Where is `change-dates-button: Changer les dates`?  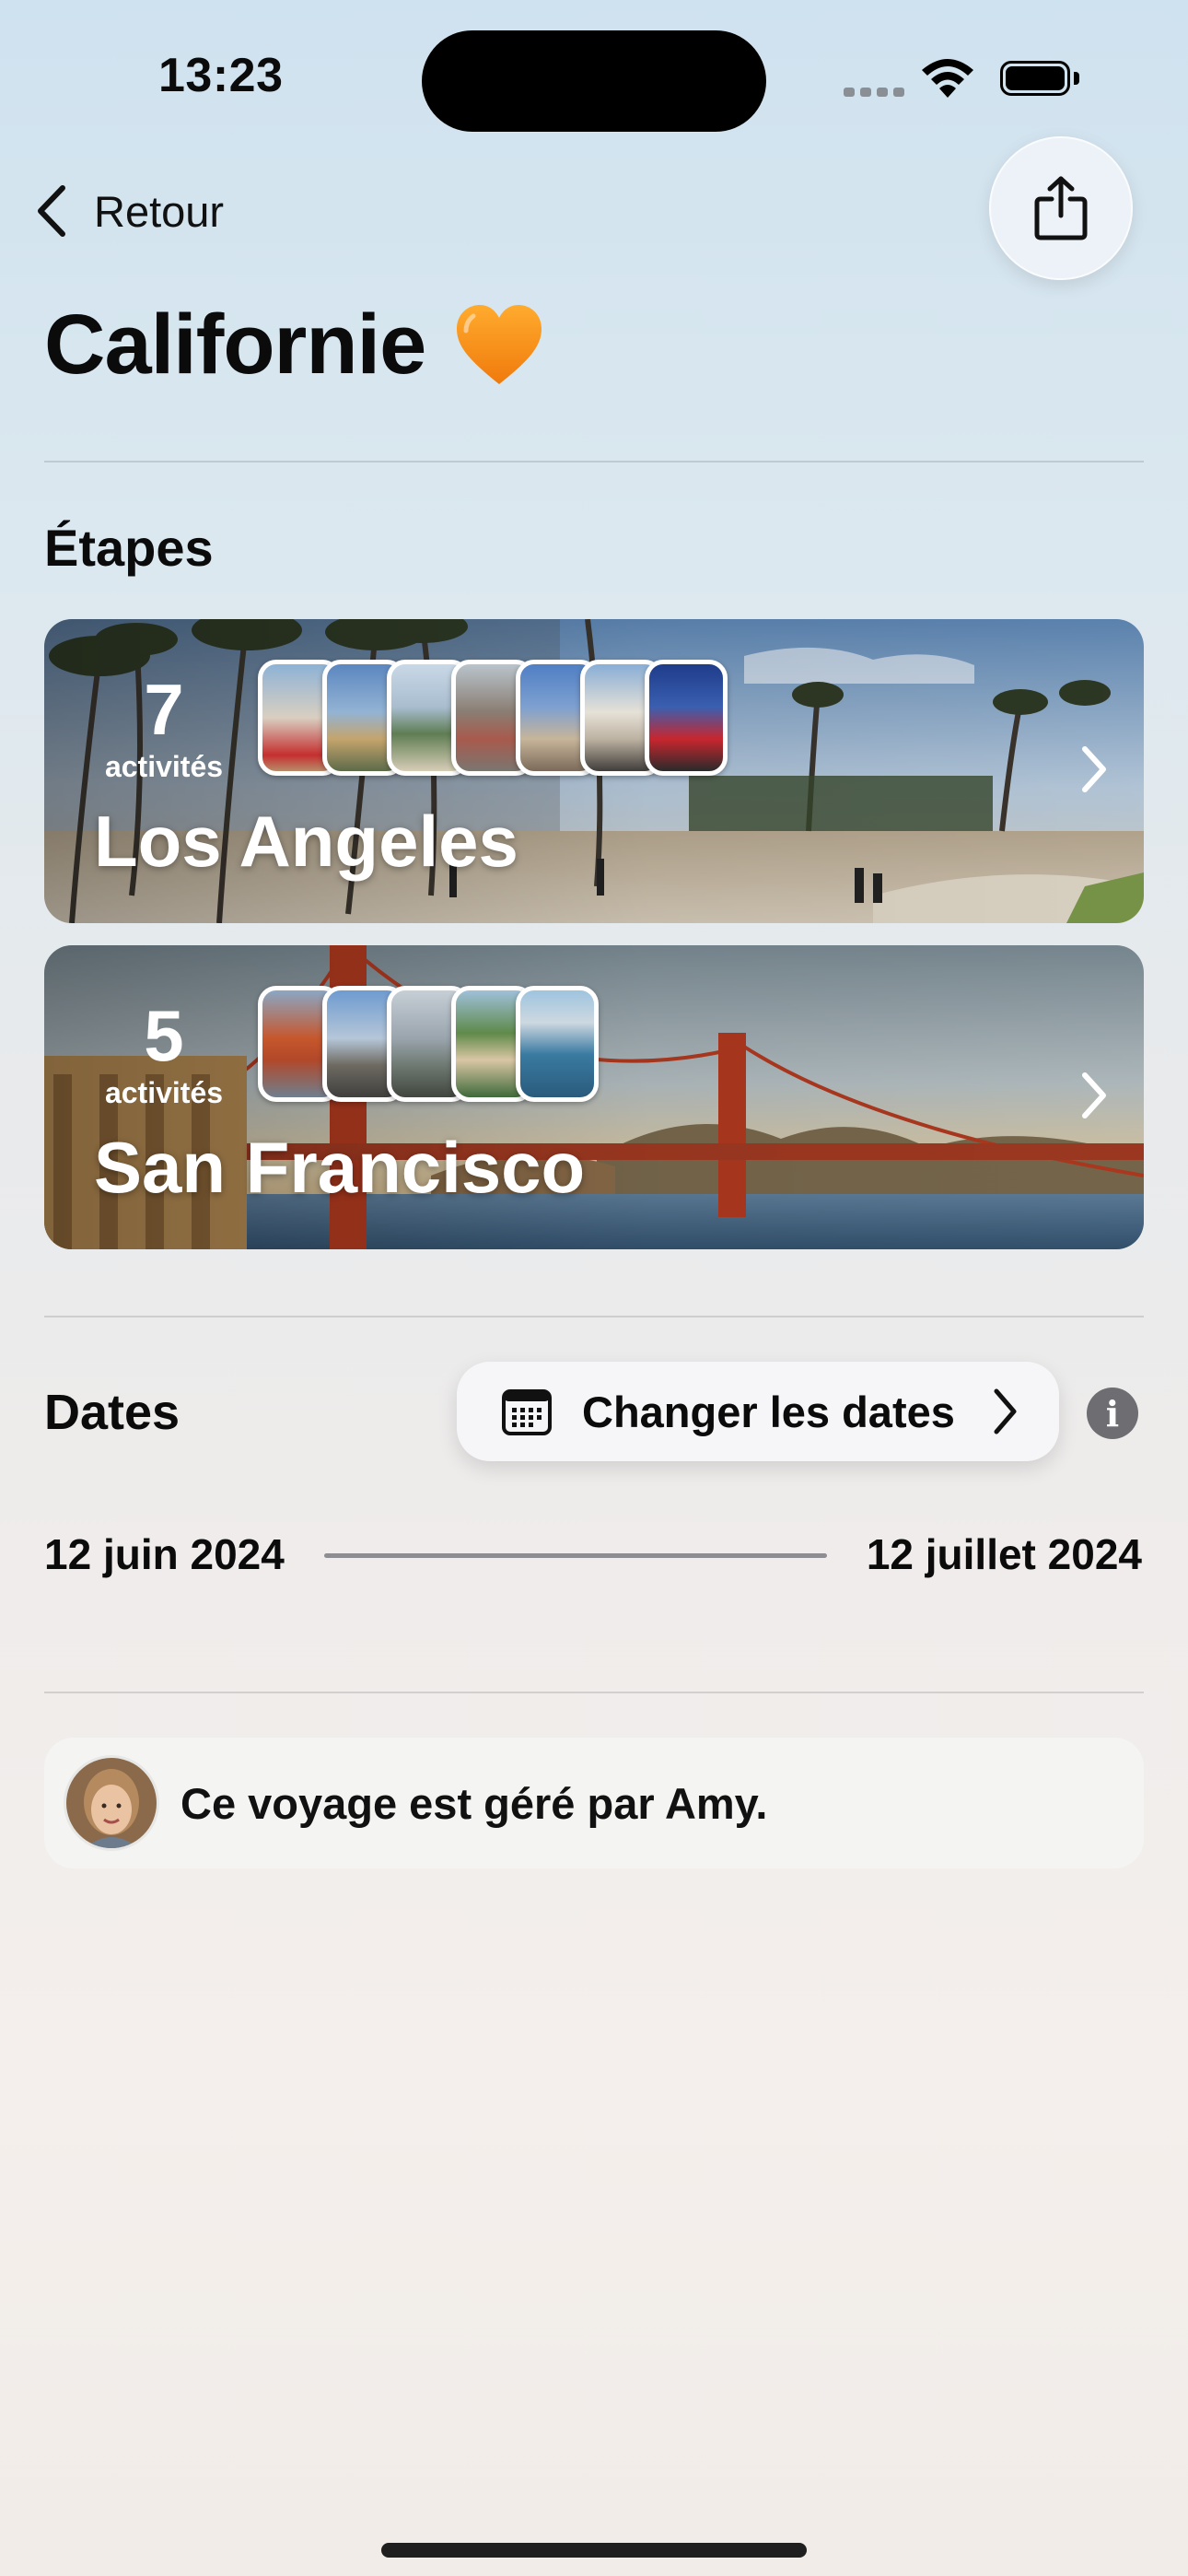
change-dates-button: Changer les dates is located at coordinates (758, 1411).